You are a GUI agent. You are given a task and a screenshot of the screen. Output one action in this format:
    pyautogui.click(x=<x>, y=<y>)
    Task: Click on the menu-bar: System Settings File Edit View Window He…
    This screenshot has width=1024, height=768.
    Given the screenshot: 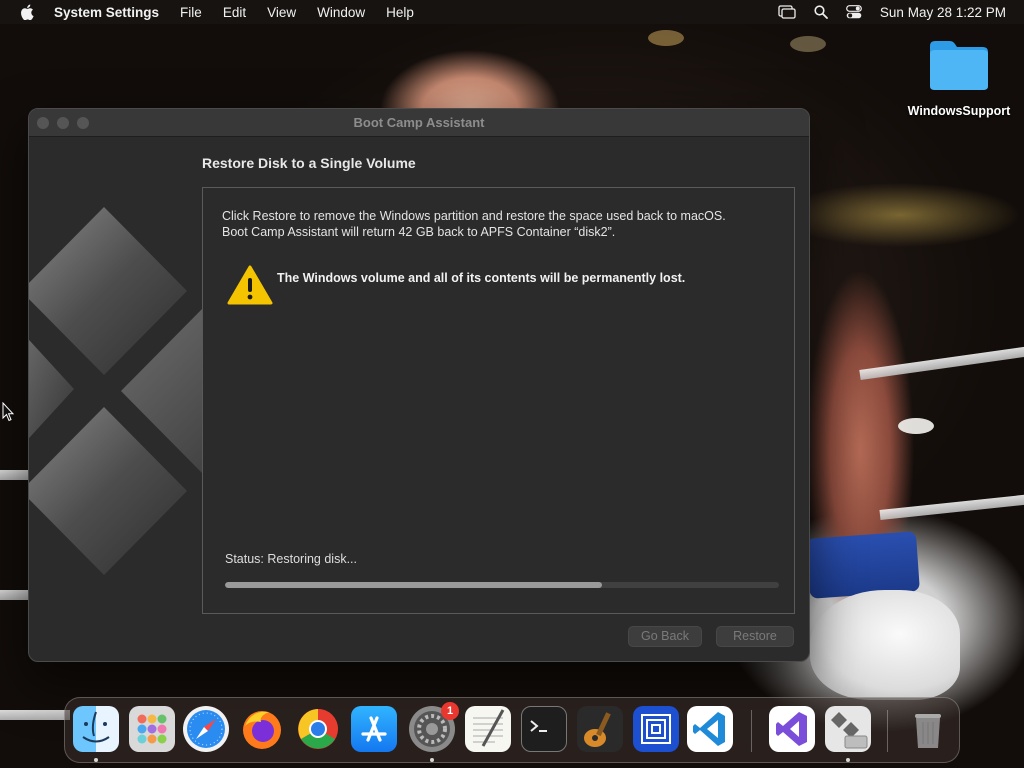 What is the action you would take?
    pyautogui.click(x=512, y=12)
    